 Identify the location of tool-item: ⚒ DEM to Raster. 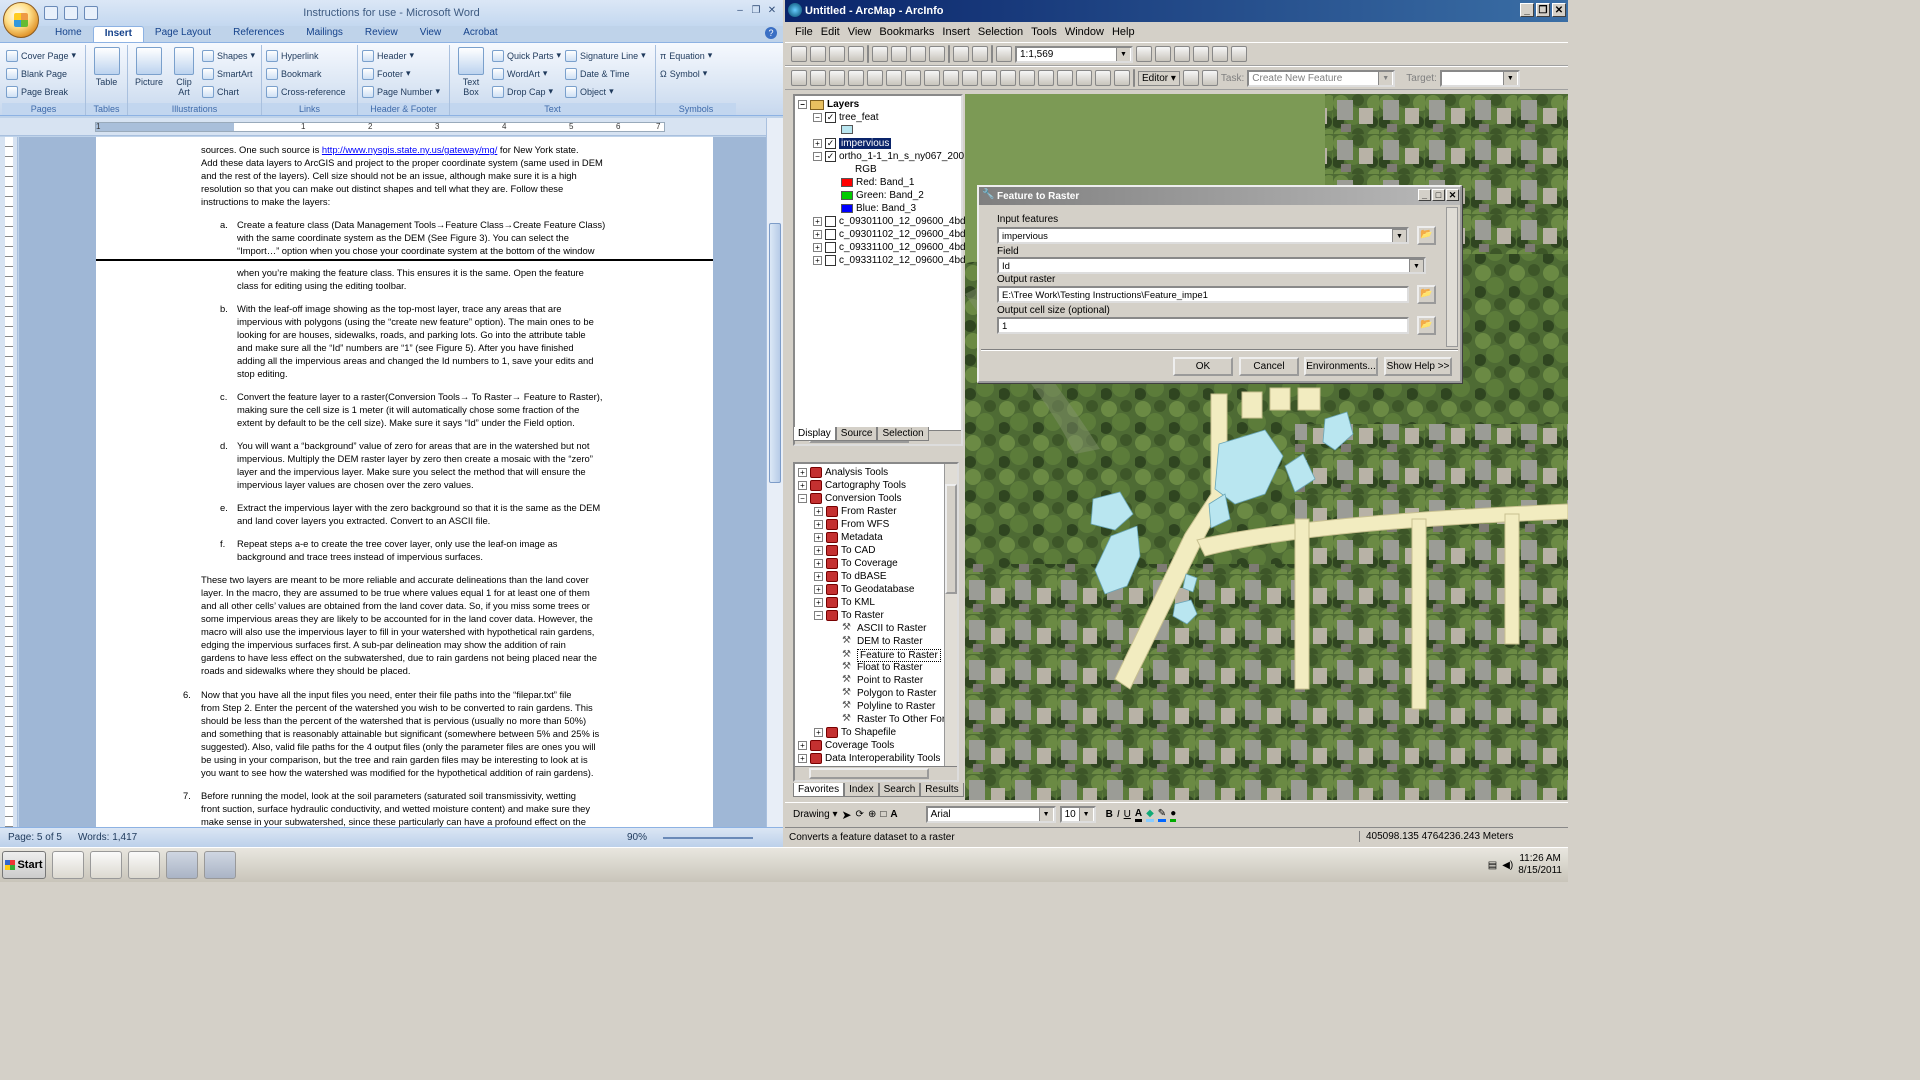
(876, 642).